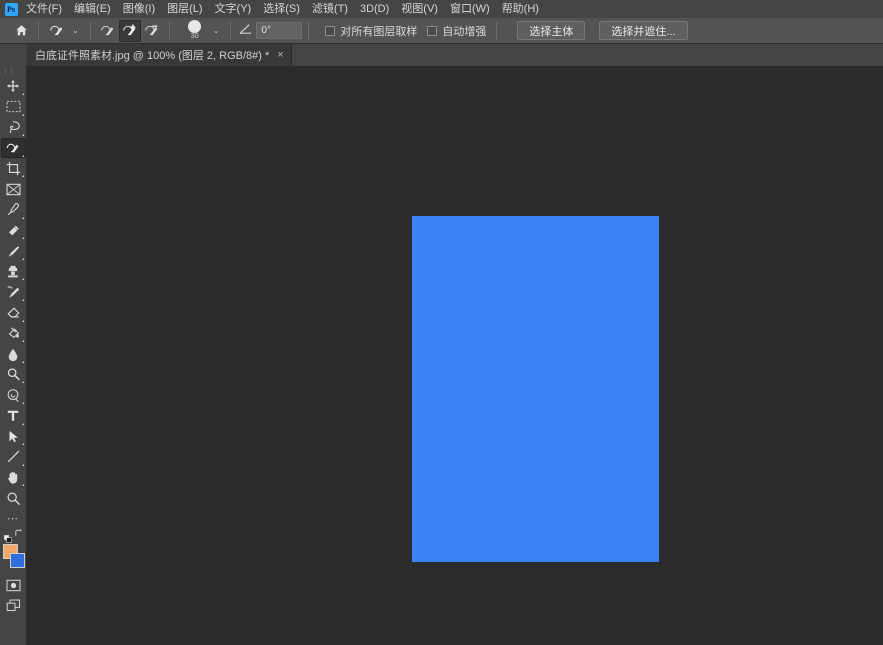 This screenshot has width=883, height=645. I want to click on tool-preset-chevron-down-icon: ⌄, so click(75, 30).